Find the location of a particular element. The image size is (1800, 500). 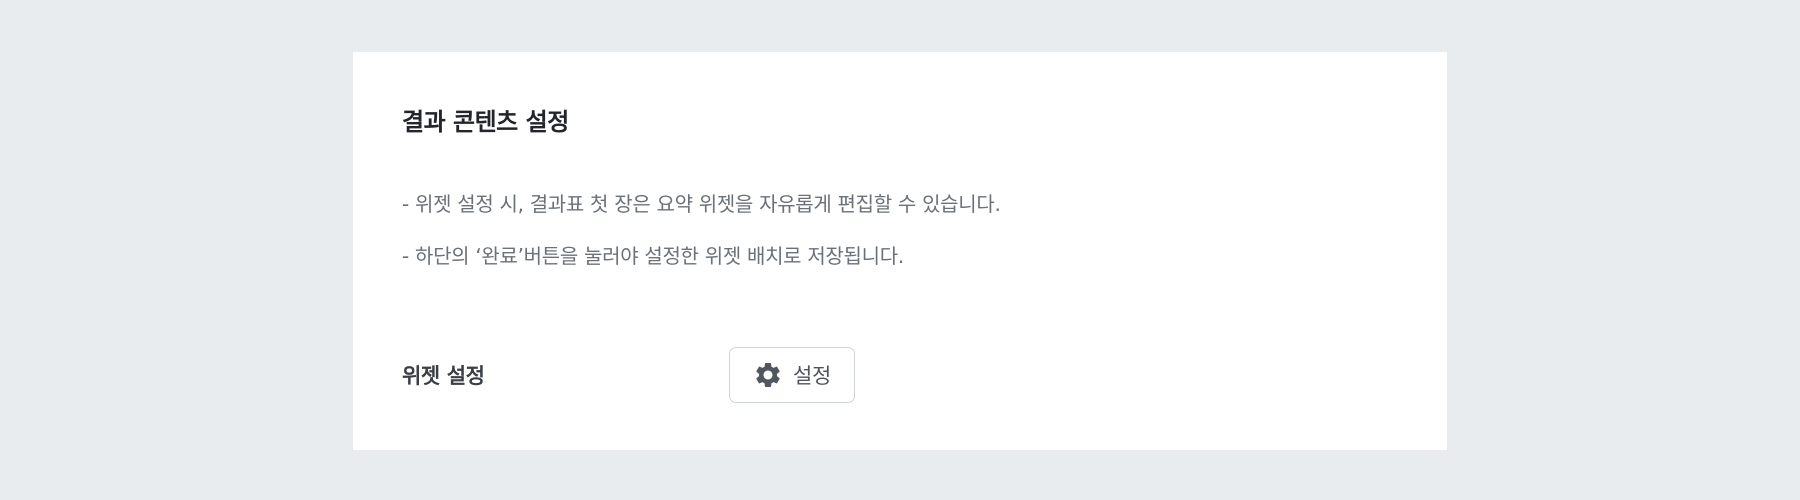

widget-settings-button-label: 설정 is located at coordinates (812, 376).